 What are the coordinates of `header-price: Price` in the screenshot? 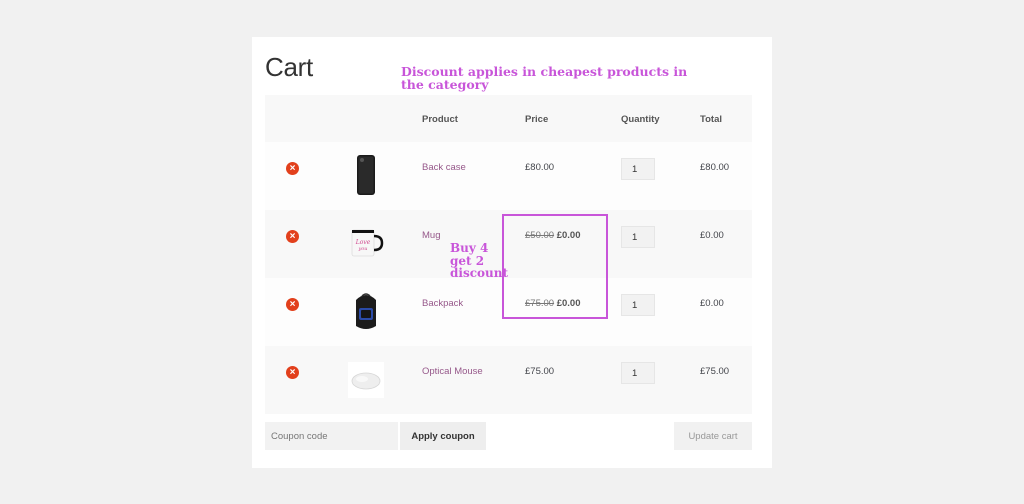 It's located at (537, 119).